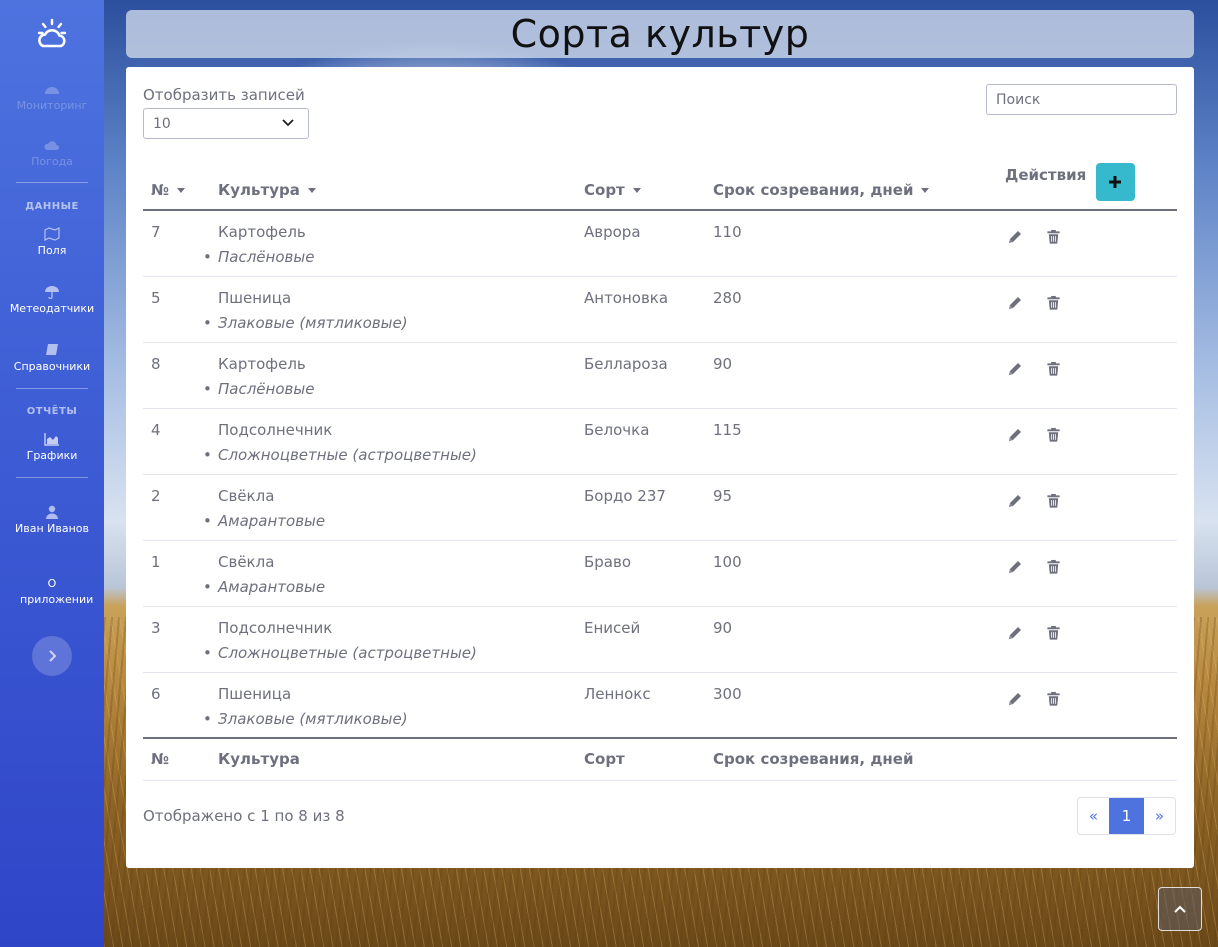 Image resolution: width=1218 pixels, height=947 pixels. What do you see at coordinates (52, 38) in the screenshot?
I see `brand-logo` at bounding box center [52, 38].